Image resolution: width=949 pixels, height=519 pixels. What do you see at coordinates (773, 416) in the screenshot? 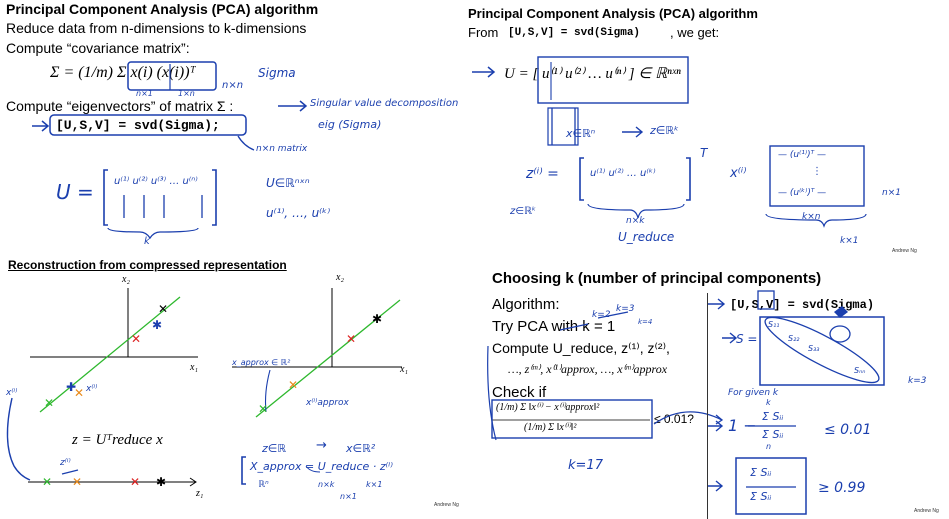
I see `ink-sum-num: Σ Sᵢᵢ` at bounding box center [773, 416].